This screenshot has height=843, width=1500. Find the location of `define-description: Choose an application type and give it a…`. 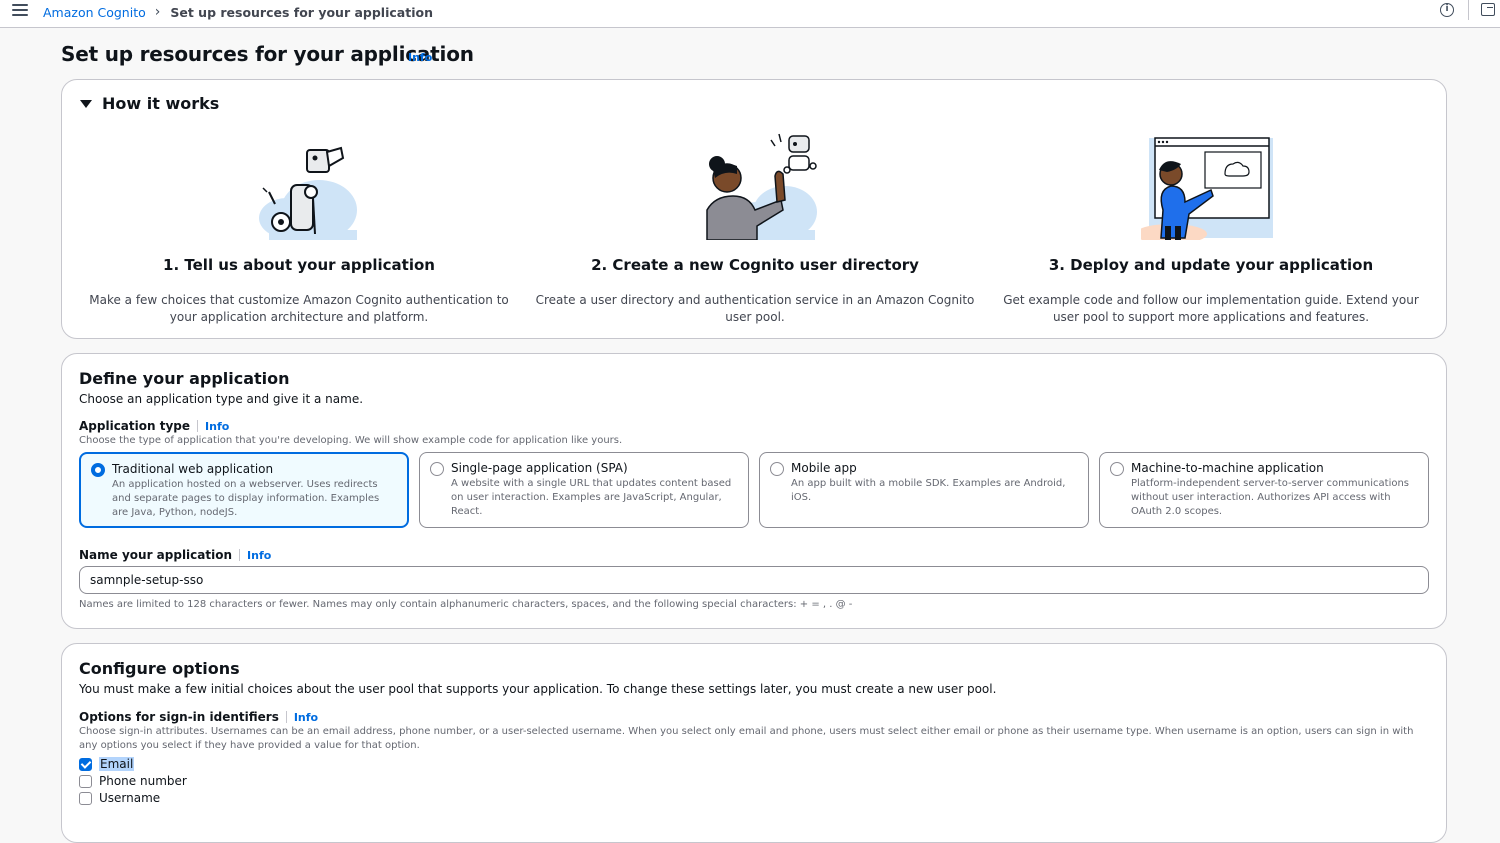

define-description: Choose an application type and give it a… is located at coordinates (221, 399).